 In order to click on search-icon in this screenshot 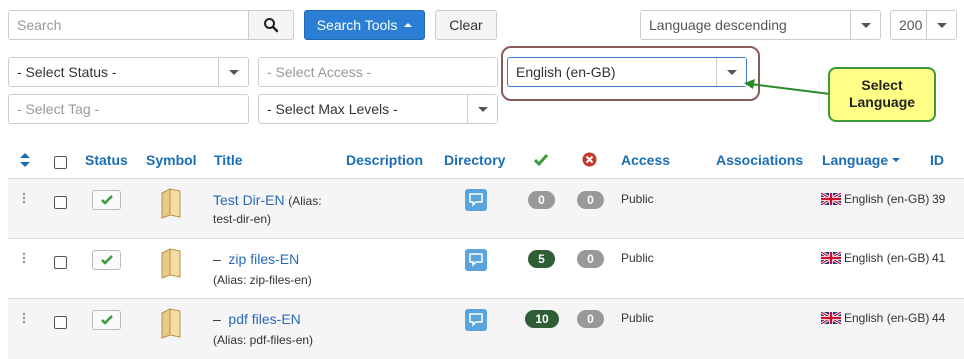, I will do `click(271, 25)`.